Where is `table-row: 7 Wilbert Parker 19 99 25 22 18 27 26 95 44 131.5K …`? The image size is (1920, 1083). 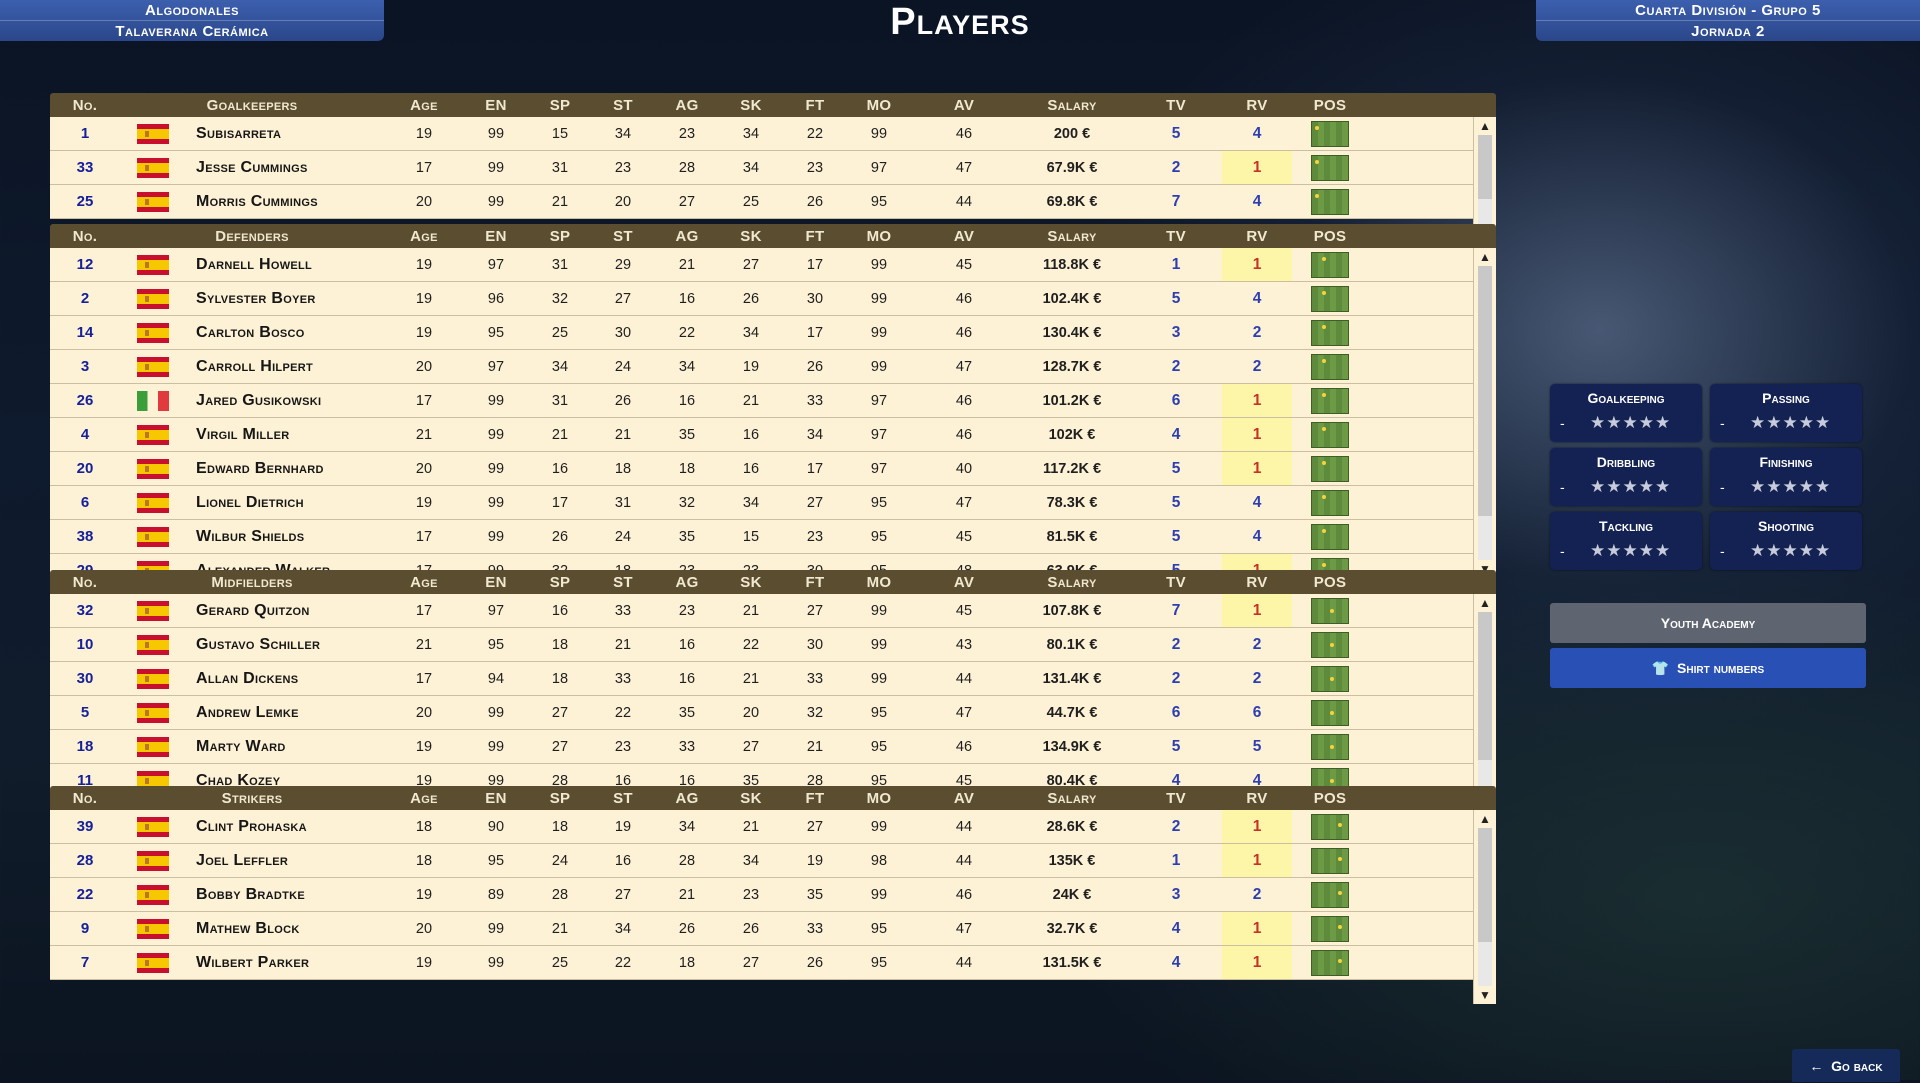 table-row: 7 Wilbert Parker 19 99 25 22 18 27 26 95 44 131.5K … is located at coordinates (773, 963).